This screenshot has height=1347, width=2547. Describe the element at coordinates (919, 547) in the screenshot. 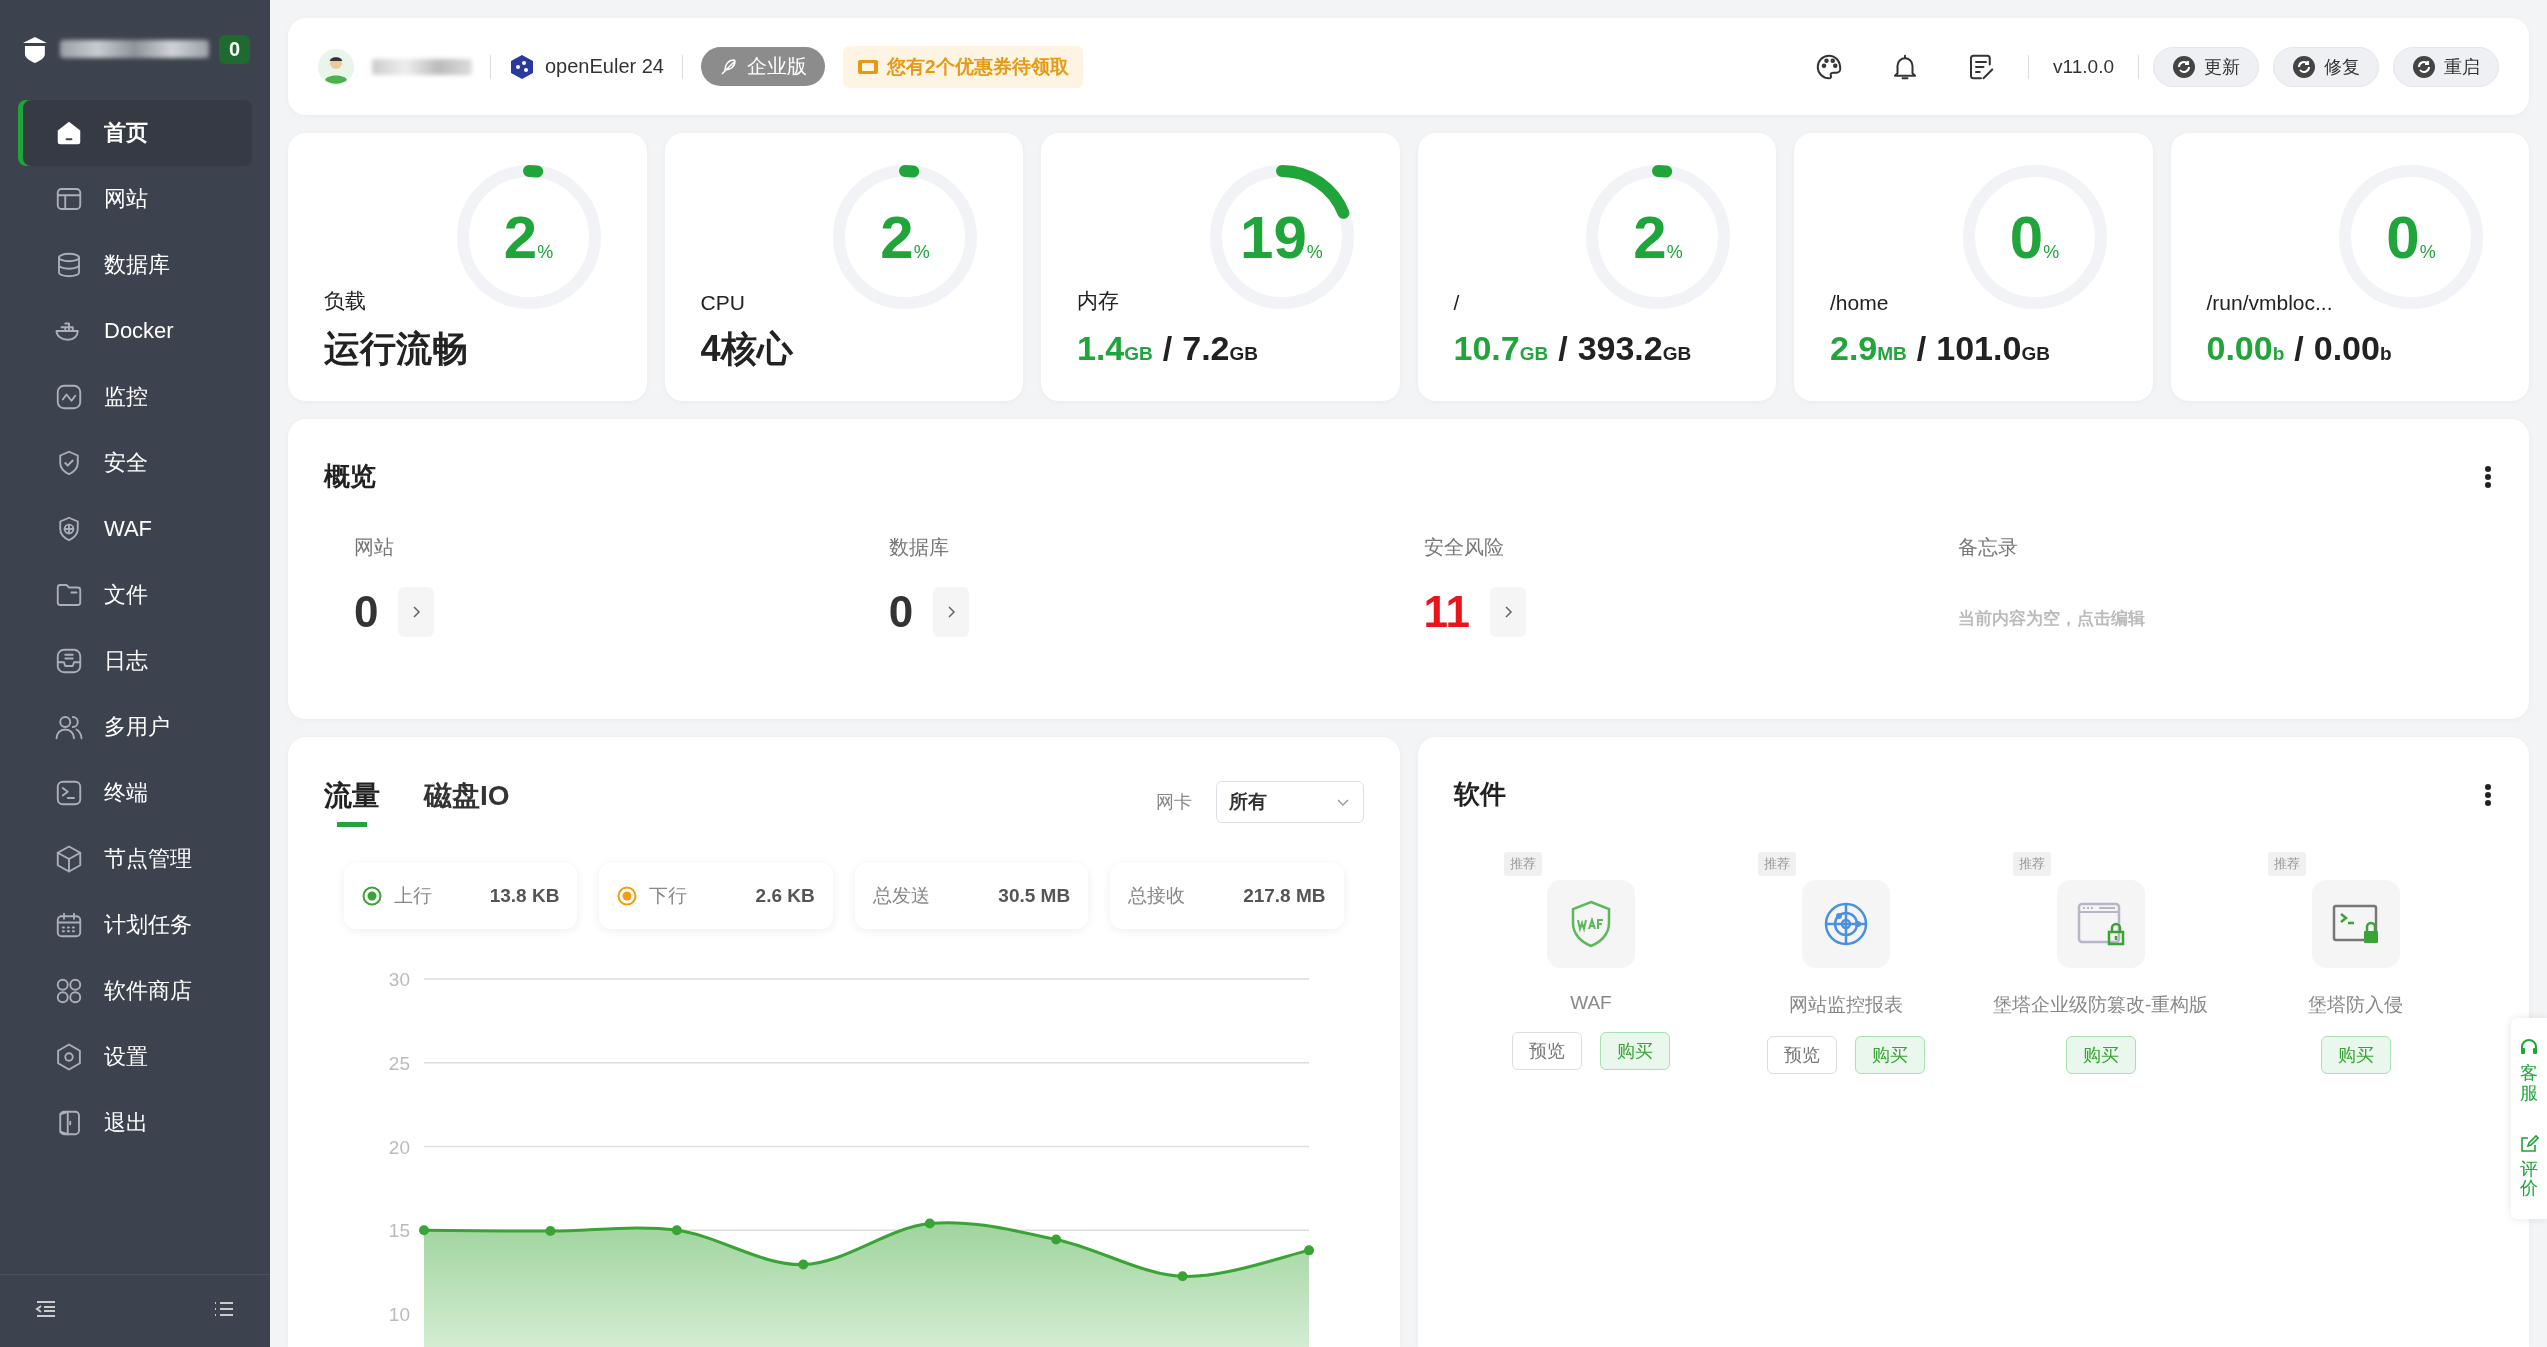

I see `overview-label: 数据库` at that location.